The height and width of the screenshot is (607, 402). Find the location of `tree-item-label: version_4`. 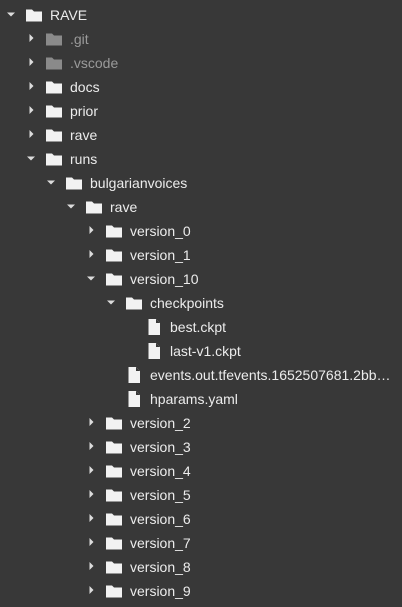

tree-item-label: version_4 is located at coordinates (160, 471).